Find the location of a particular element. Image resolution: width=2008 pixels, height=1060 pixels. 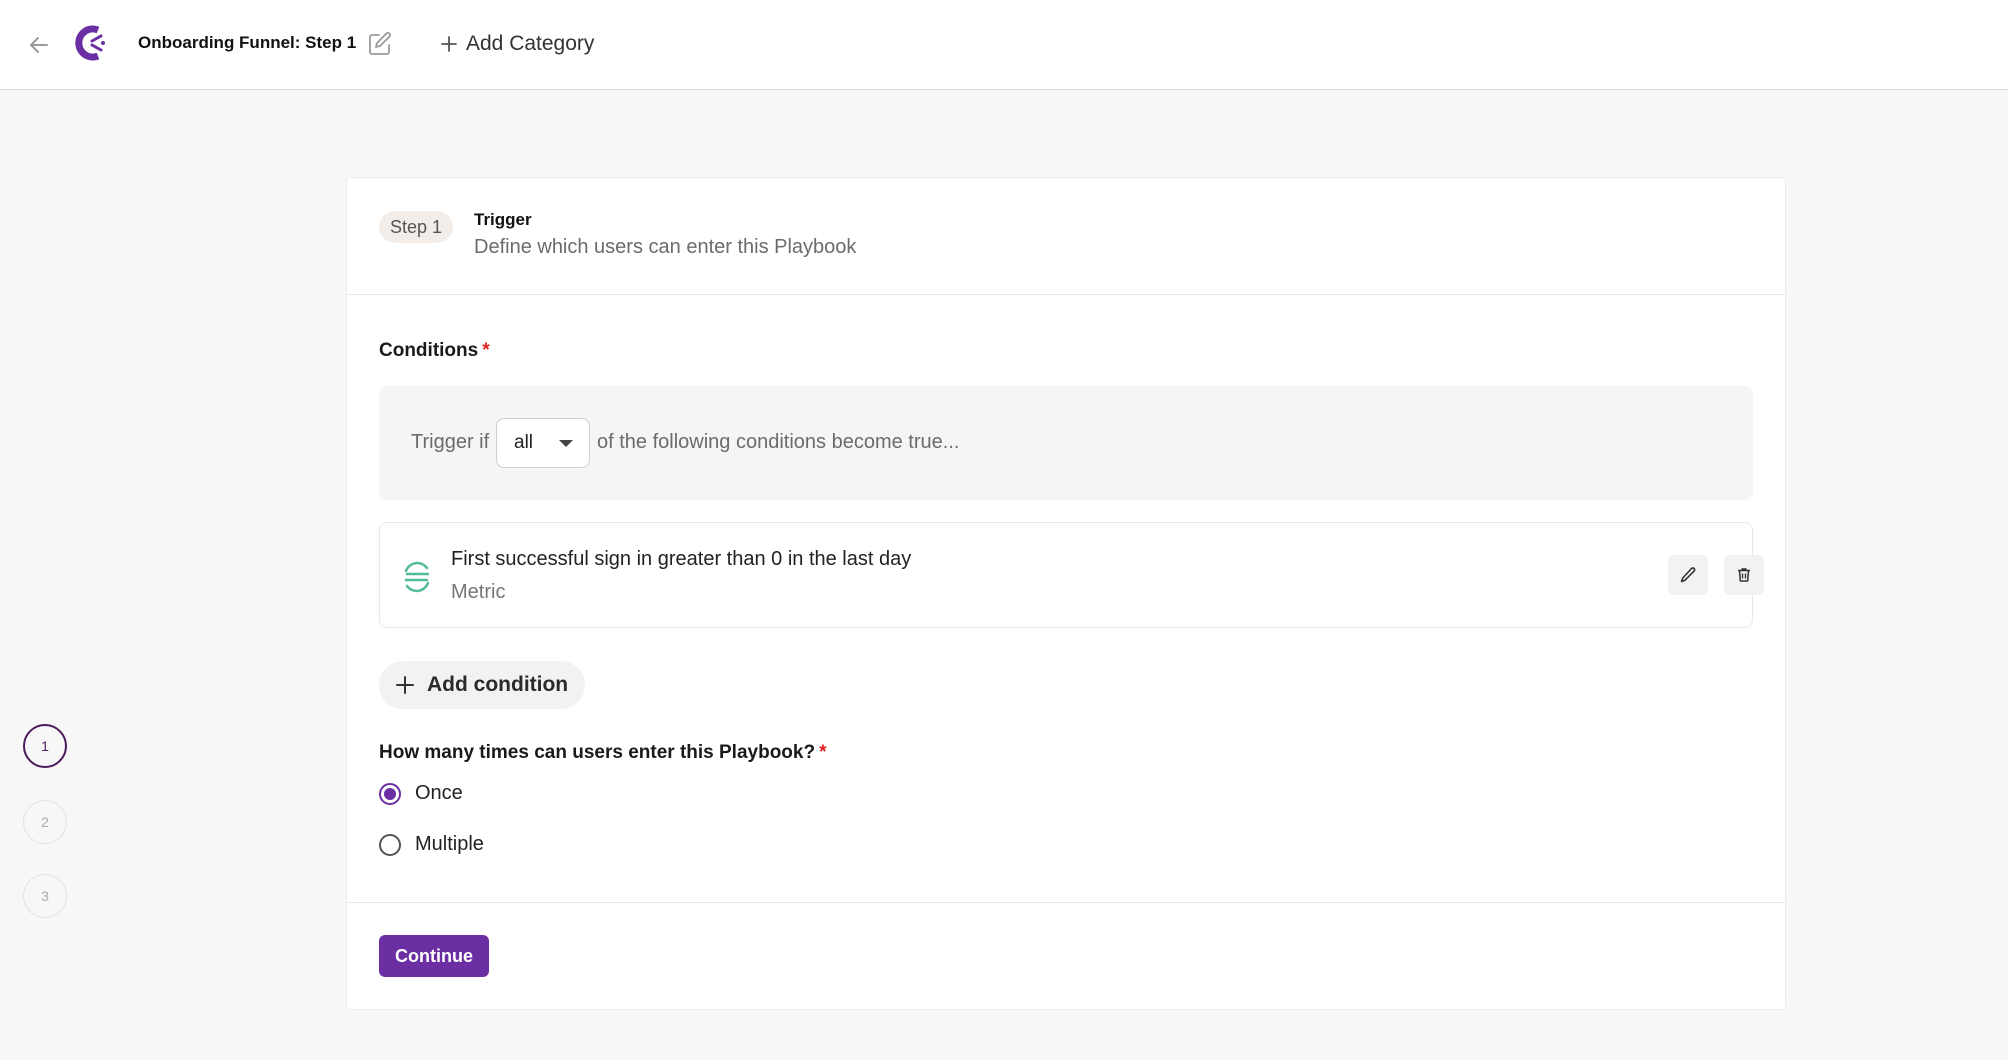

add-condition-button: Add condition is located at coordinates (482, 685).